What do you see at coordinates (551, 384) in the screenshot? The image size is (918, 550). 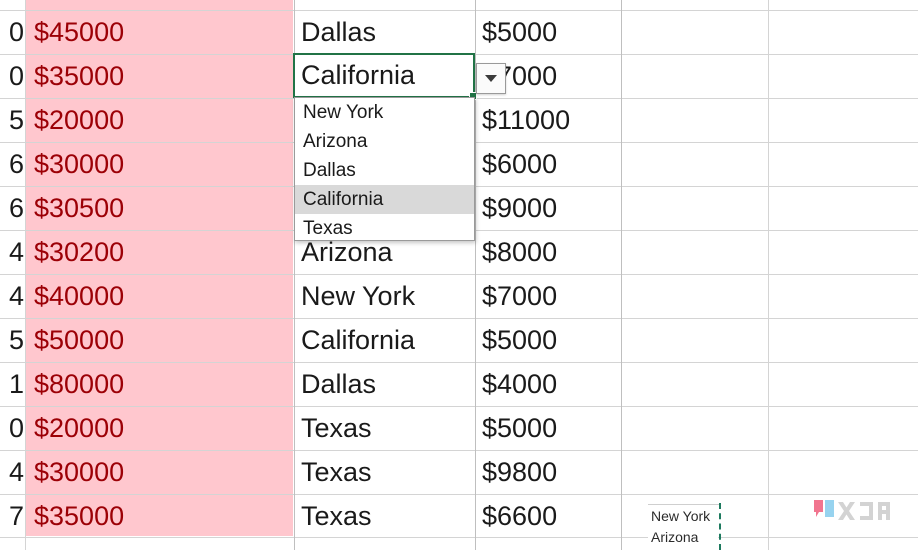 I see `table-cell-value: $4000` at bounding box center [551, 384].